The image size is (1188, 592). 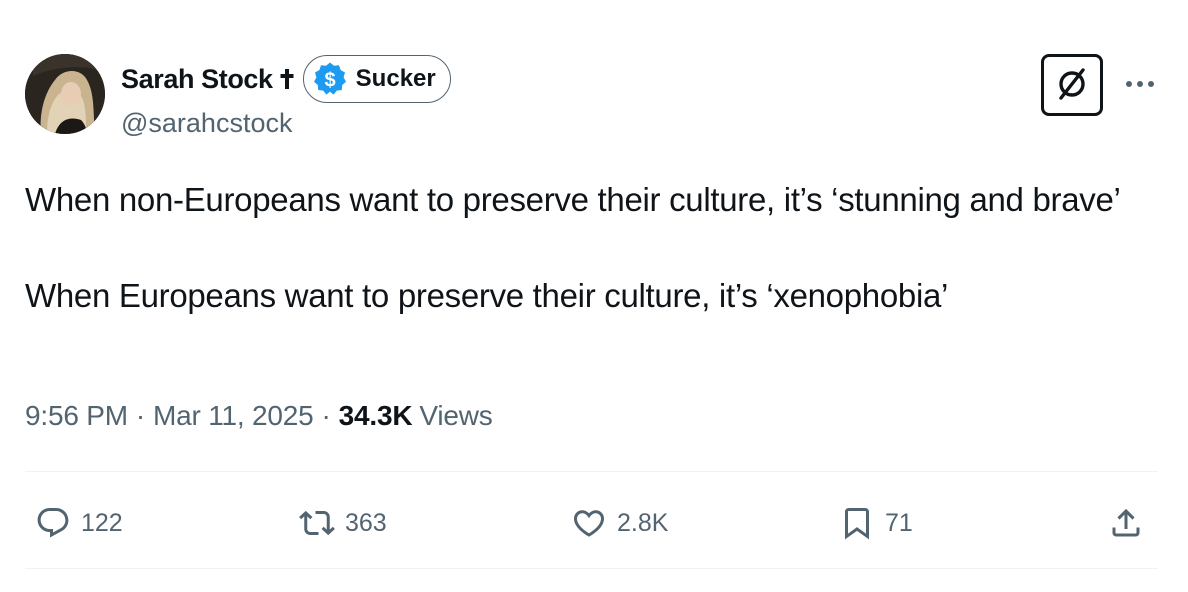 What do you see at coordinates (456, 415) in the screenshot?
I see `views-label: Views` at bounding box center [456, 415].